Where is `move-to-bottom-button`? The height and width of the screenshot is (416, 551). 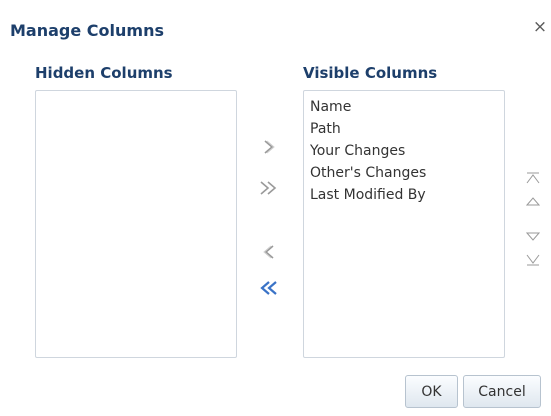 move-to-bottom-button is located at coordinates (533, 260).